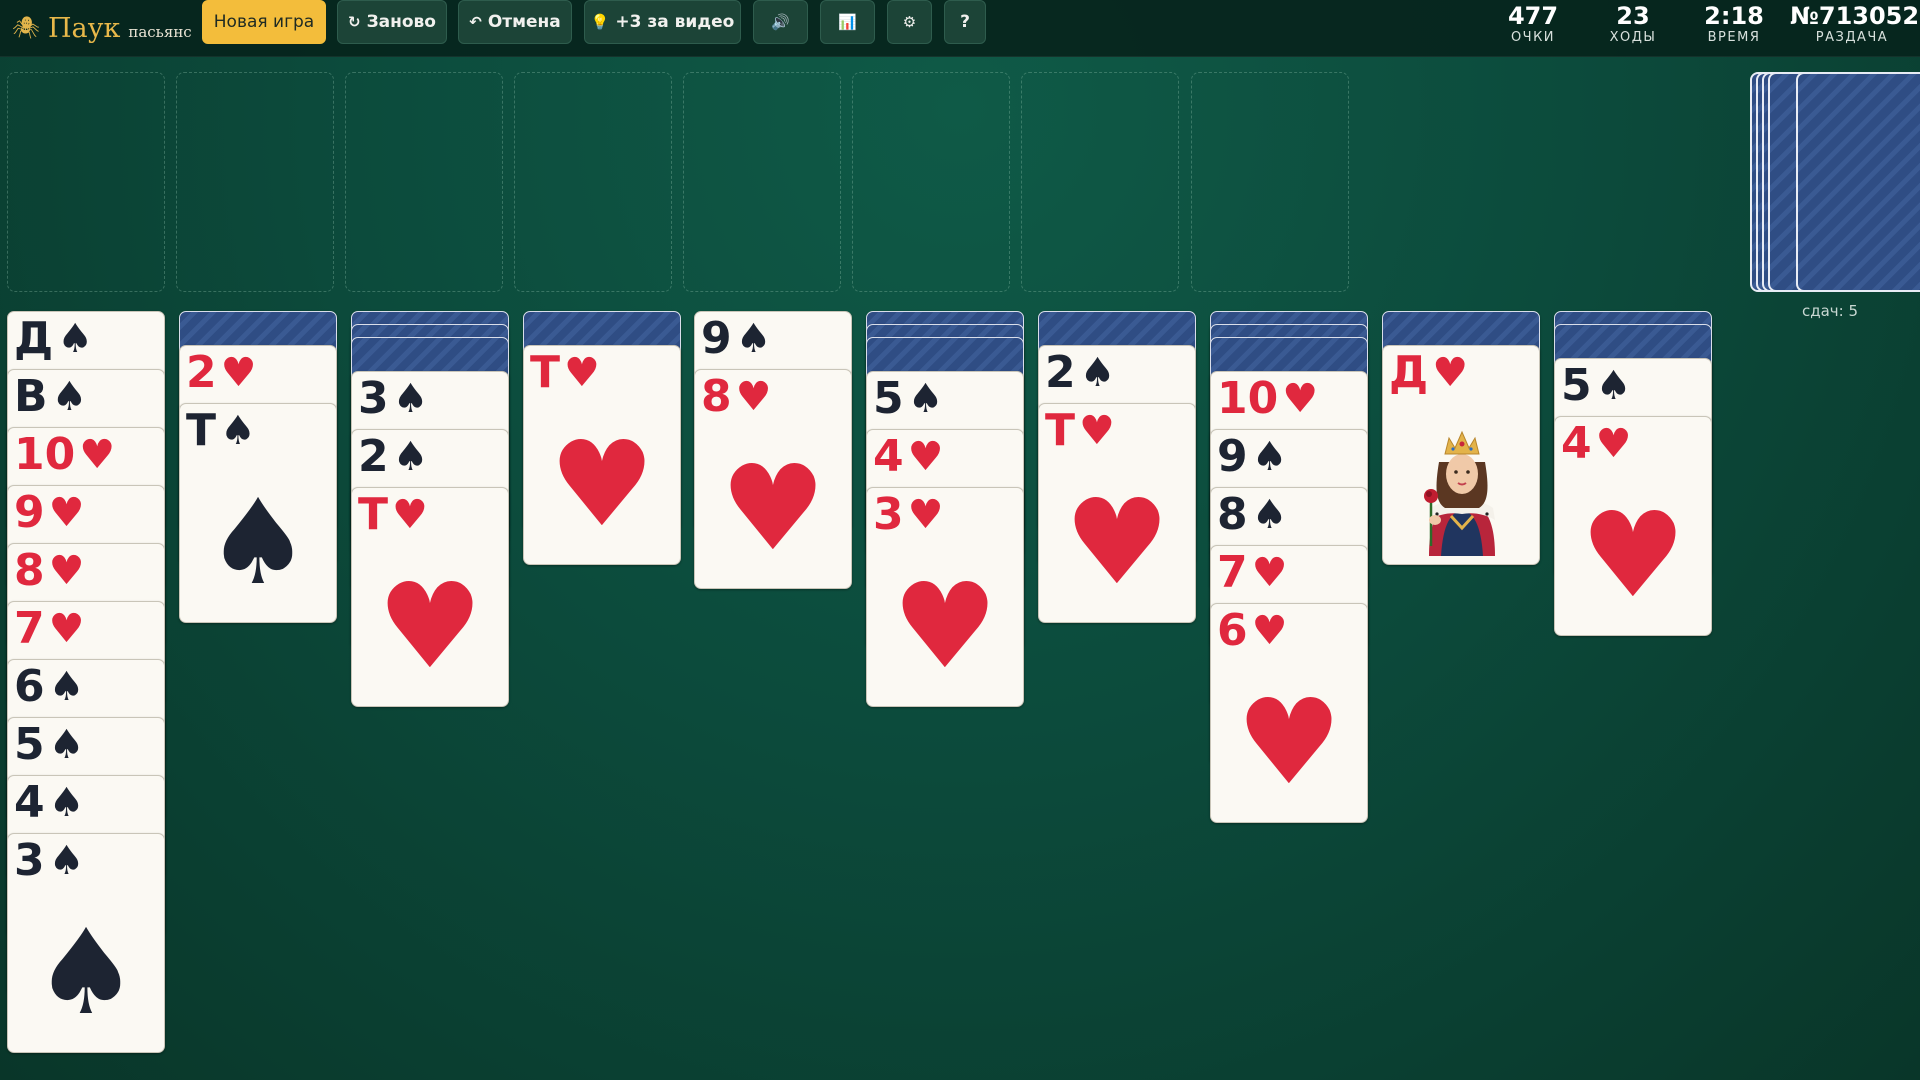  Describe the element at coordinates (1248, 398) in the screenshot. I see `card-rank: 10` at that location.